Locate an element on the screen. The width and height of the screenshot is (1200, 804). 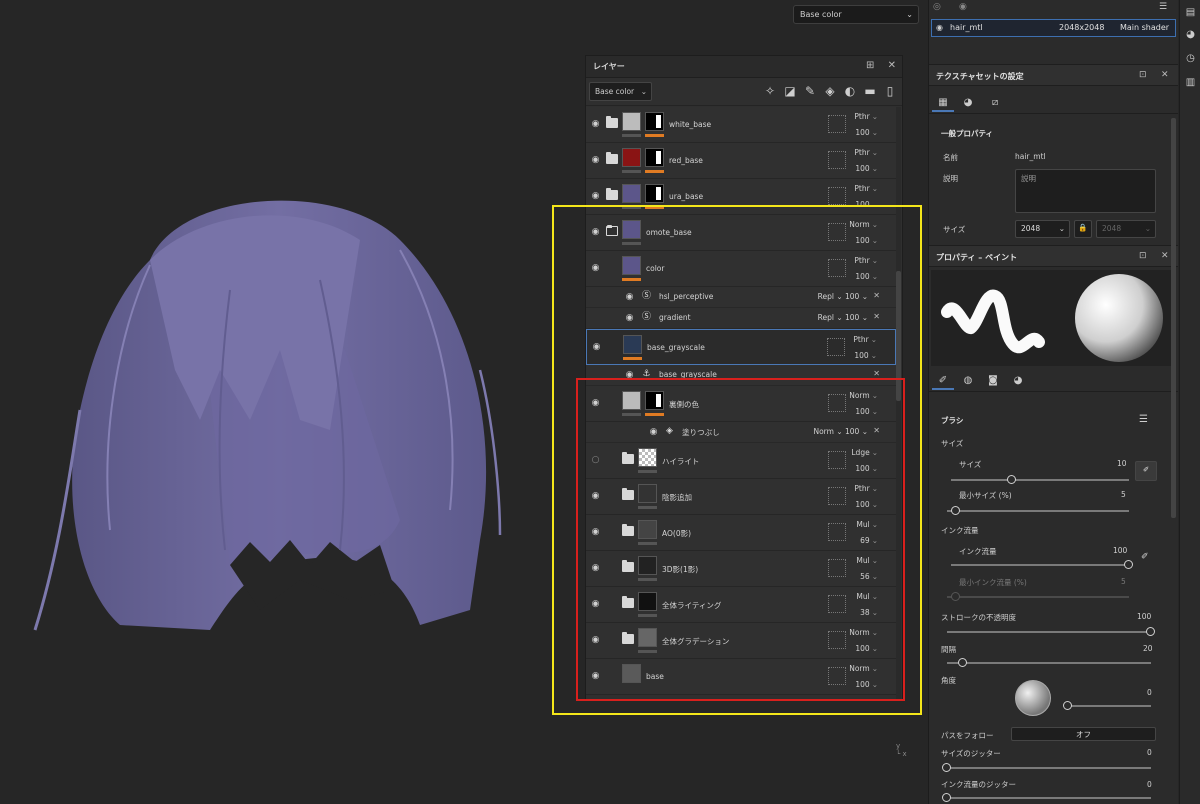
folder-open-icon is located at coordinates (612, 230).